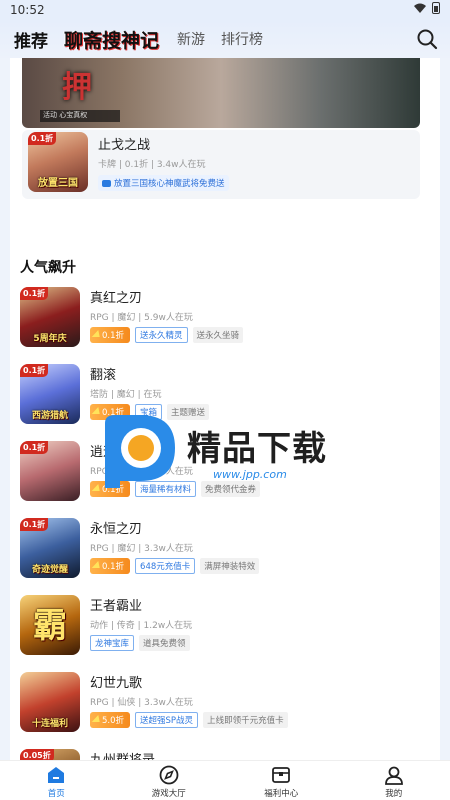  I want to click on user-icon, so click(393, 775).